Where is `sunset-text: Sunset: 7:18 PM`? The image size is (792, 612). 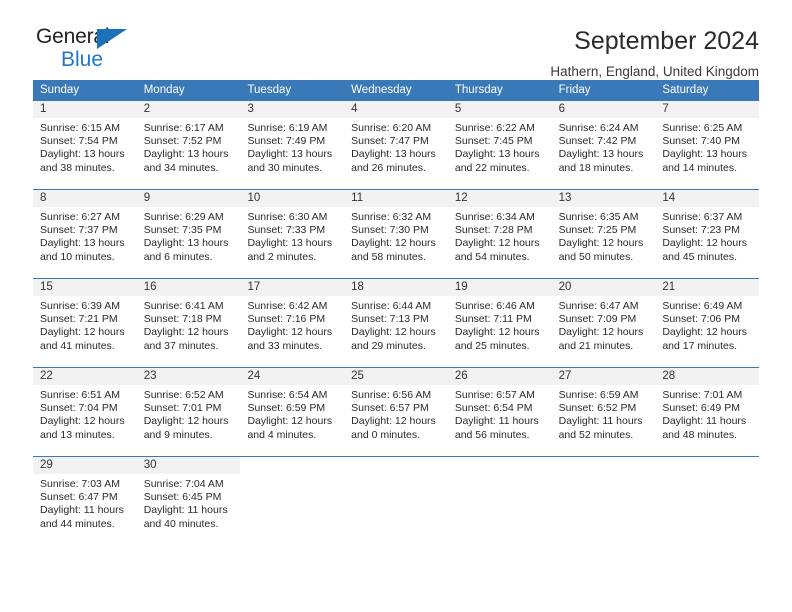 sunset-text: Sunset: 7:18 PM is located at coordinates (182, 319).